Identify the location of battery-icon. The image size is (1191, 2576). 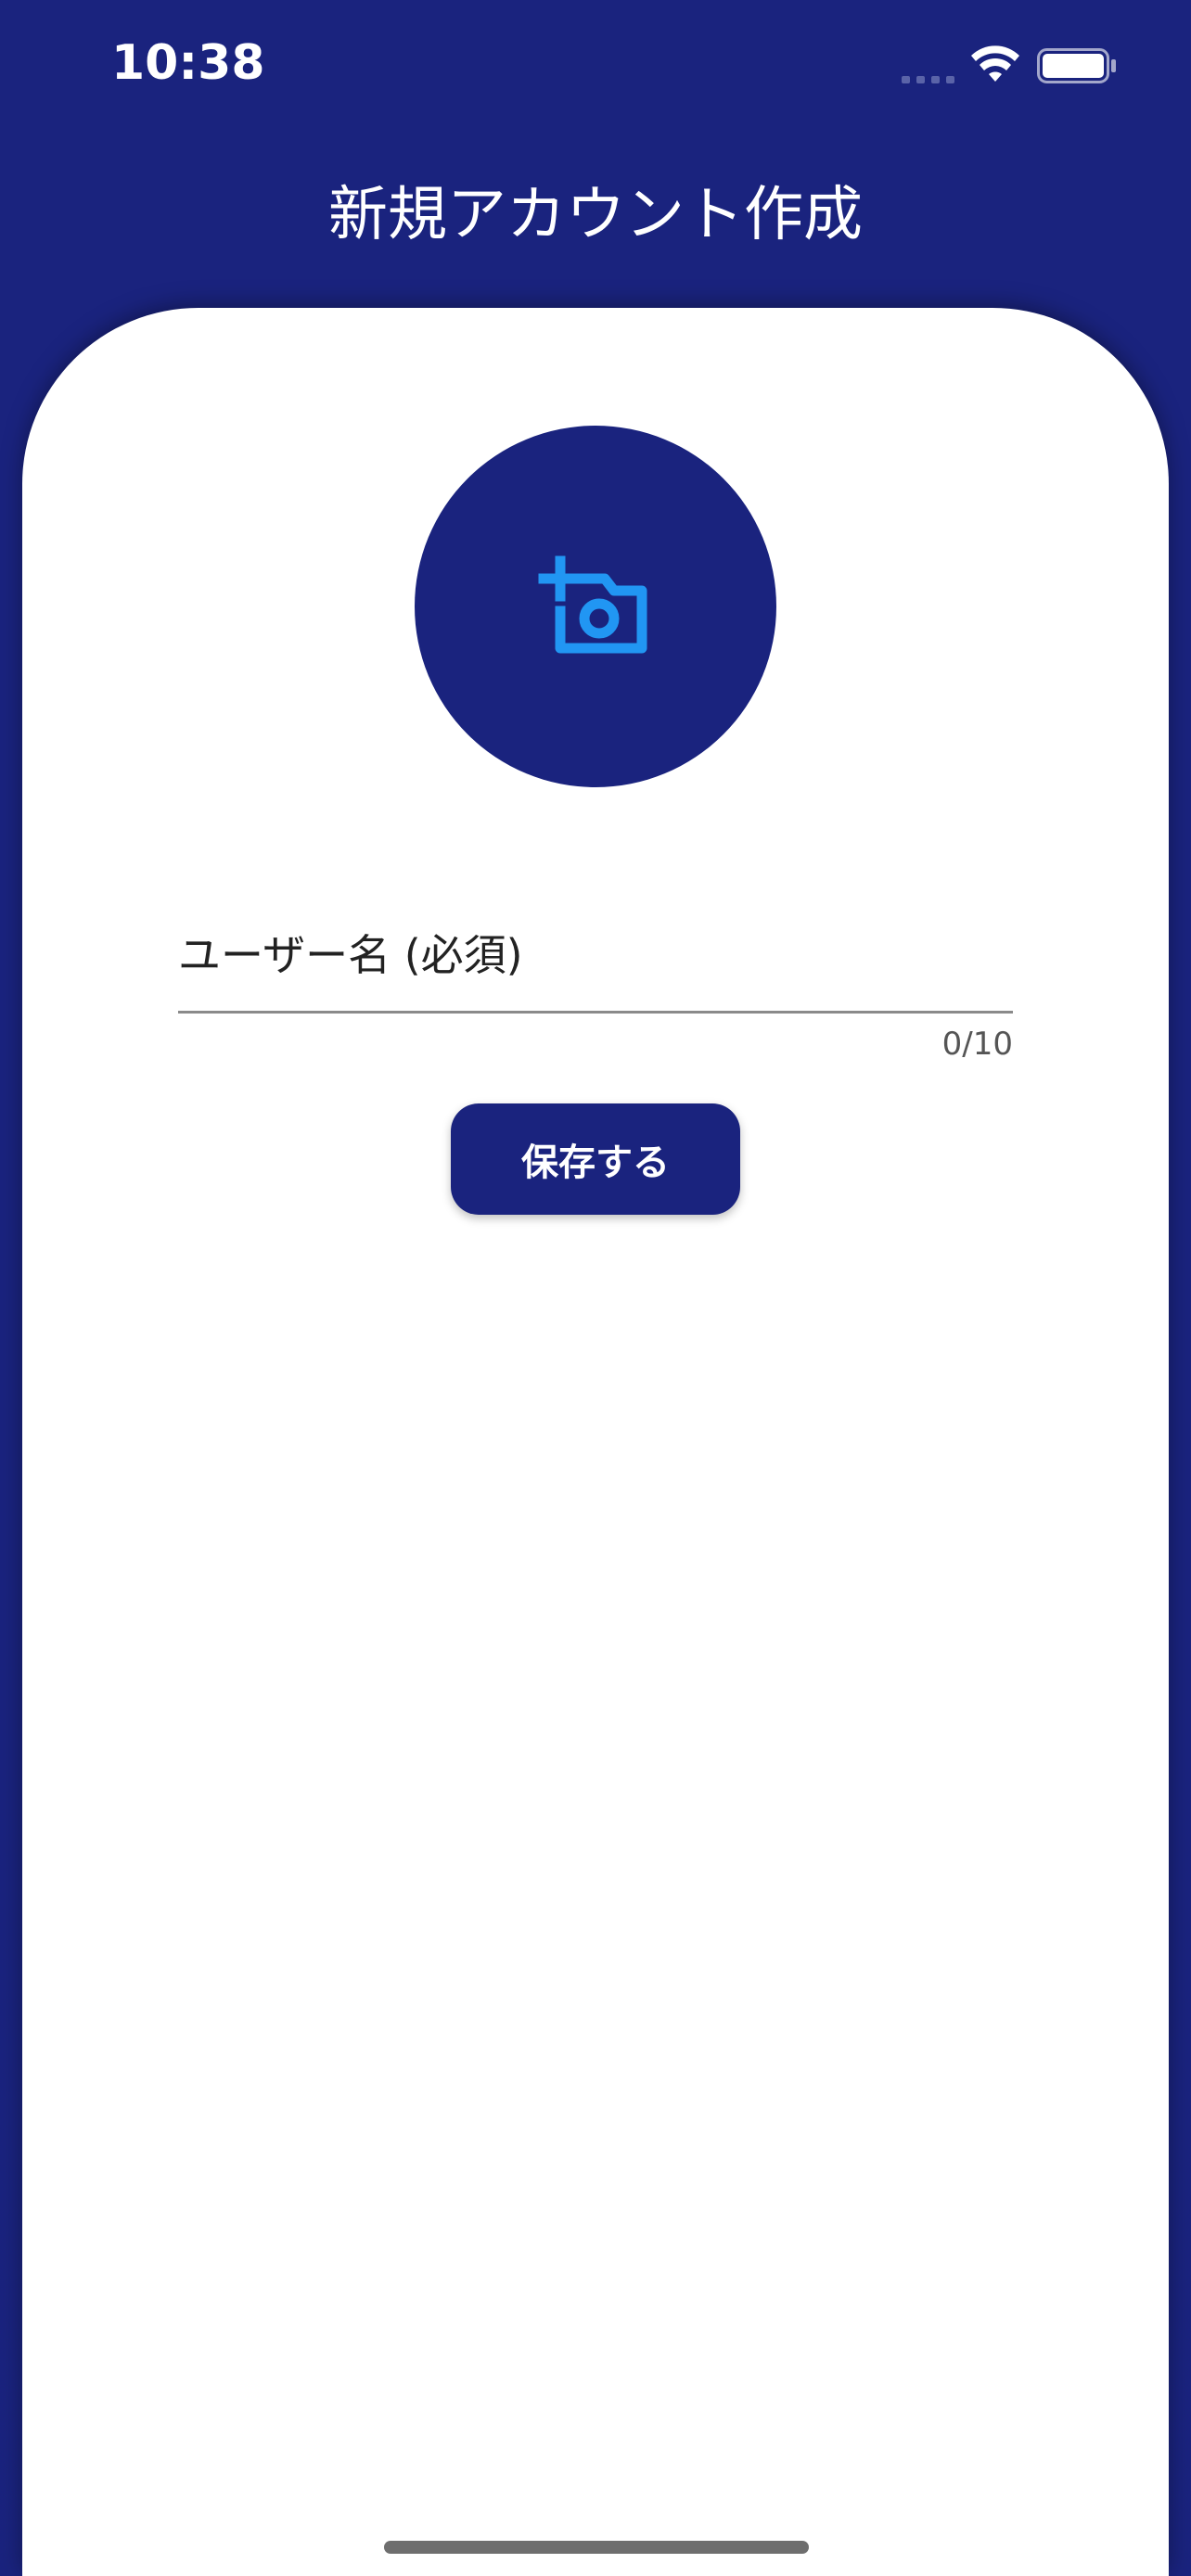
(1076, 66).